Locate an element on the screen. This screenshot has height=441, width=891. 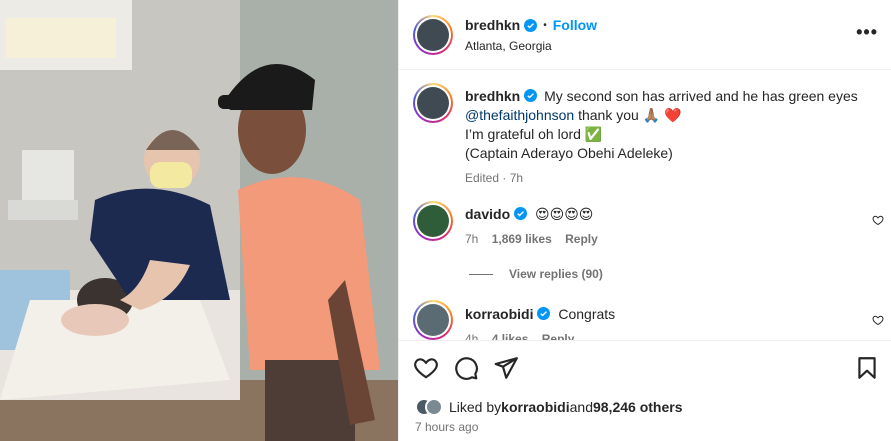
caption-avatar is located at coordinates (433, 103).